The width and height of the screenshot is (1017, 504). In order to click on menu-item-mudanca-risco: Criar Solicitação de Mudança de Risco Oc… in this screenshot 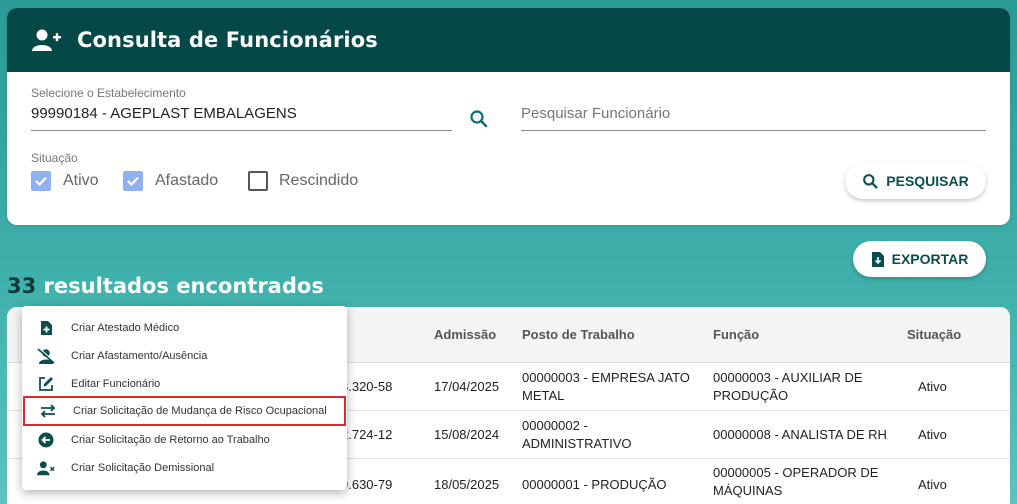, I will do `click(184, 411)`.